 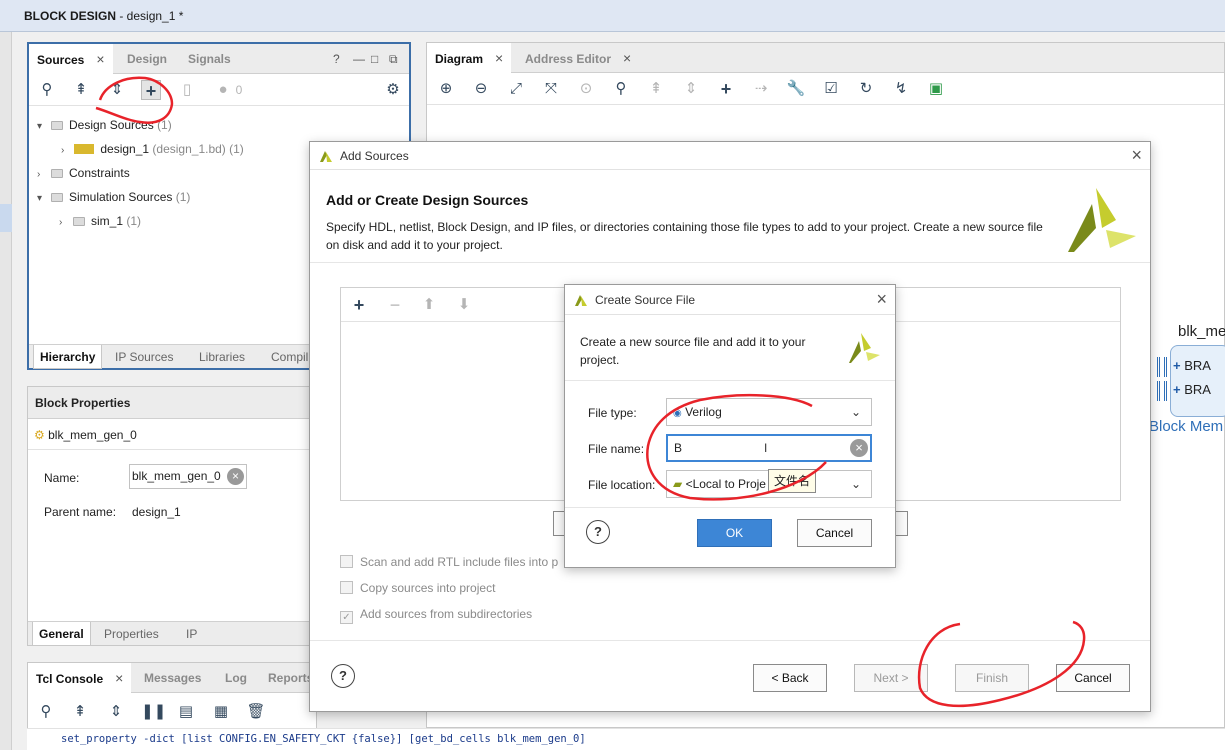 I want to click on block-label: Block Mem, so click(x=1186, y=426).